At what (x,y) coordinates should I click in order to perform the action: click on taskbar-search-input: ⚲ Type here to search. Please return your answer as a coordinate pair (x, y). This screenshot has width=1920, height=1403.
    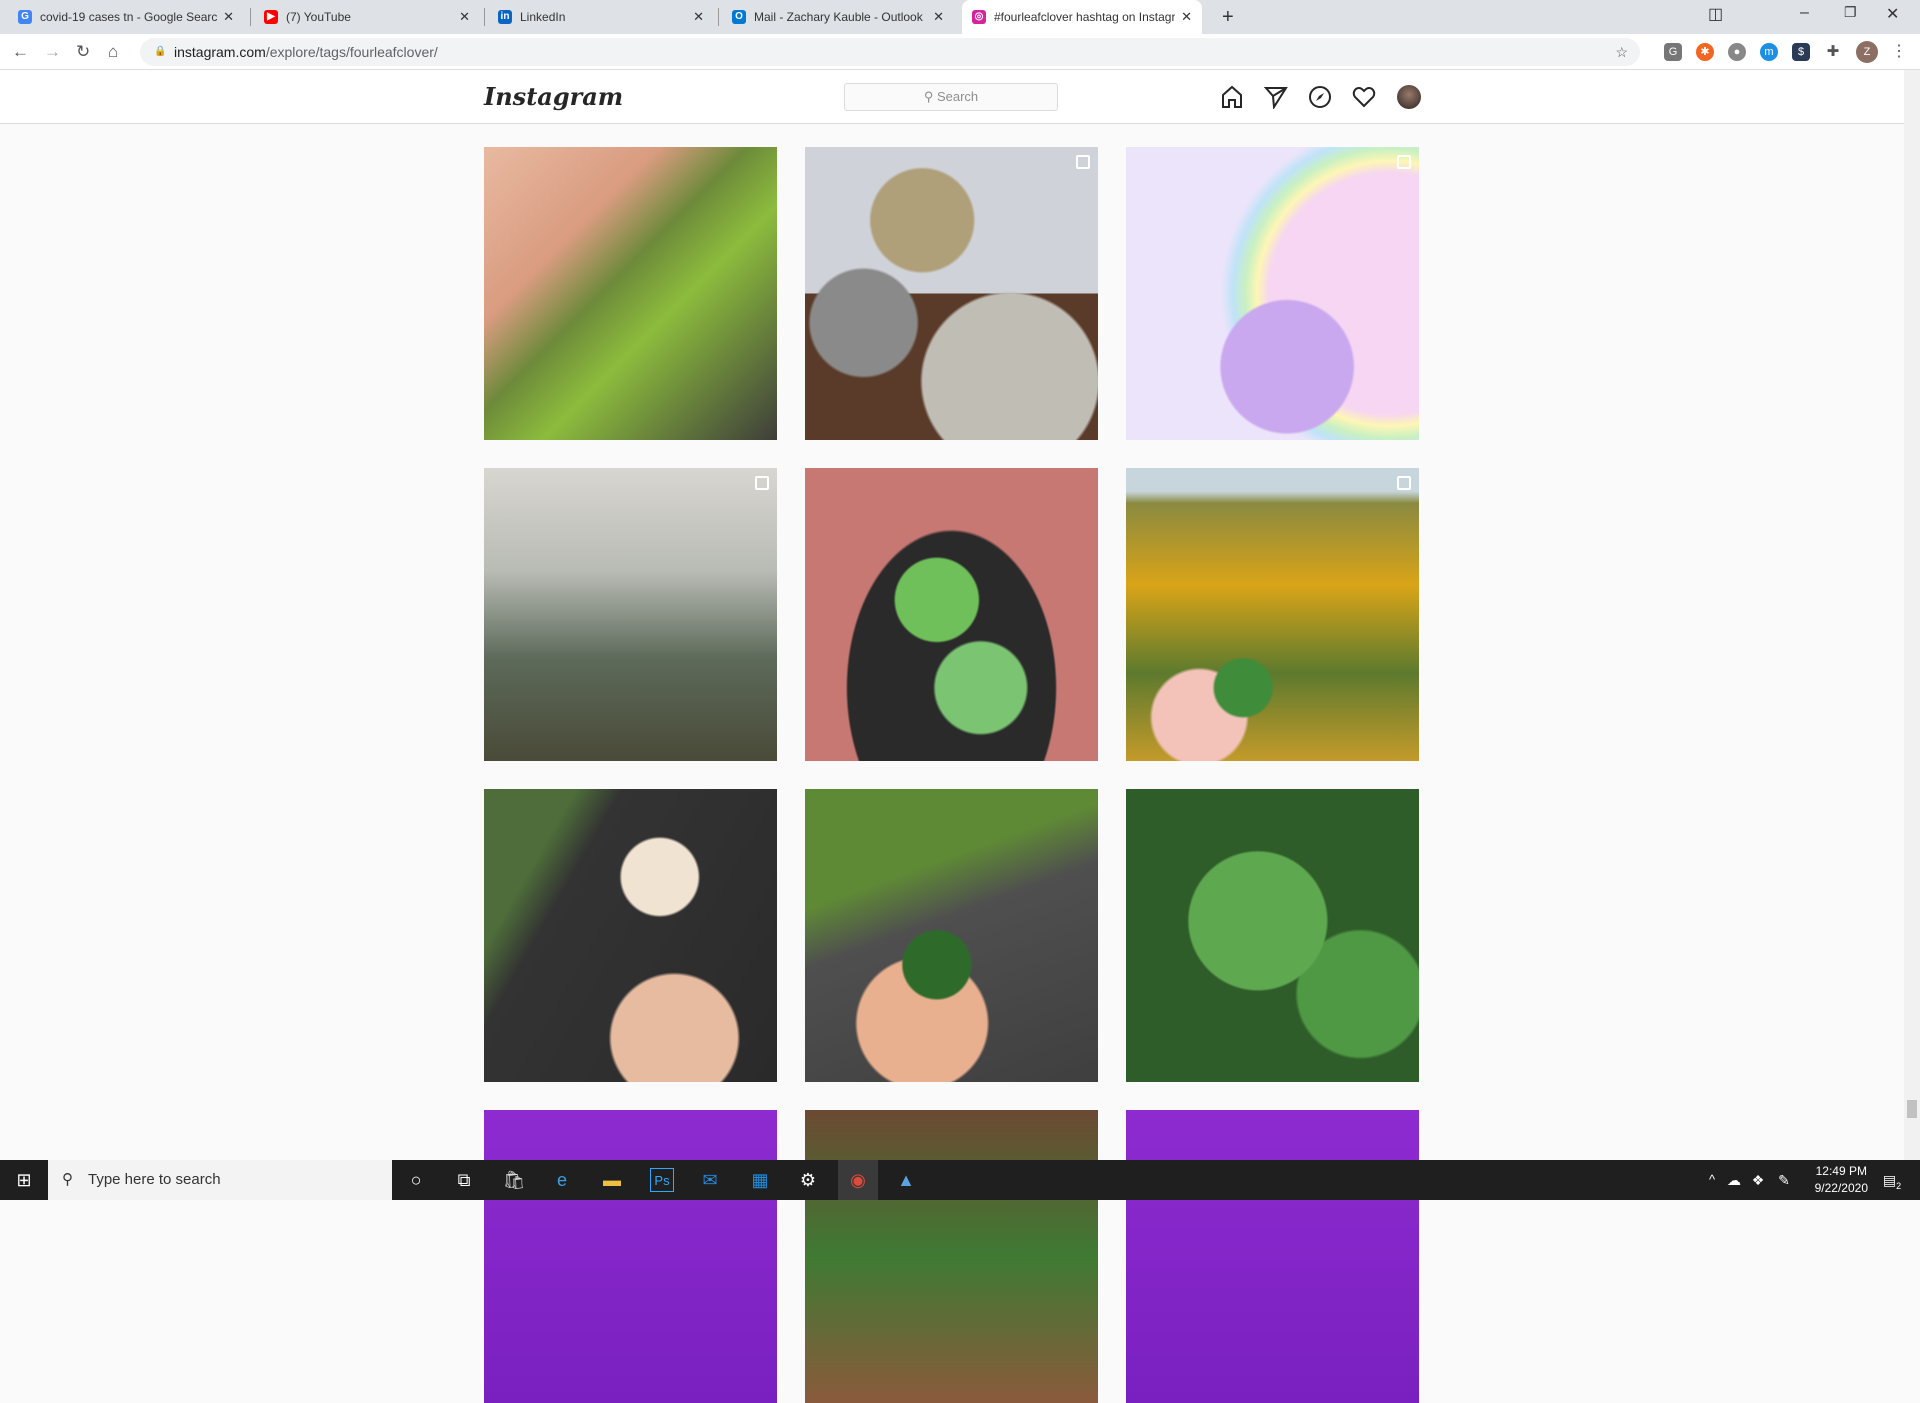
    Looking at the image, I should click on (220, 1180).